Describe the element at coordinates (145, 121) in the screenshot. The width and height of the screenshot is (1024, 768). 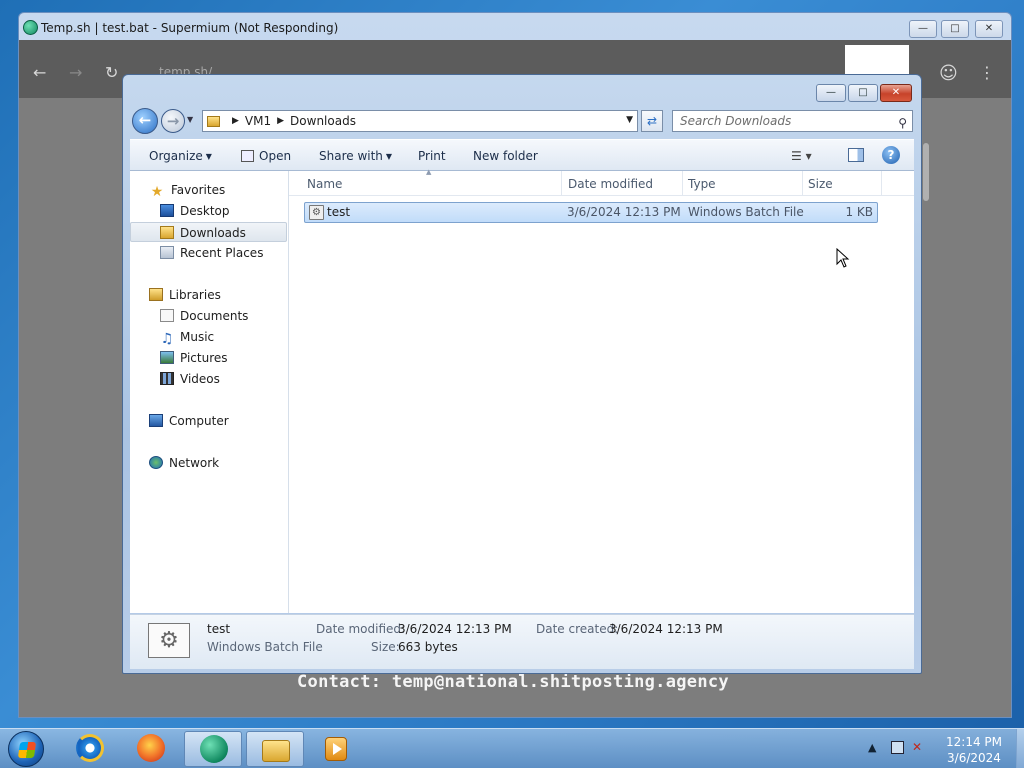
I see `back-button: ←` at that location.